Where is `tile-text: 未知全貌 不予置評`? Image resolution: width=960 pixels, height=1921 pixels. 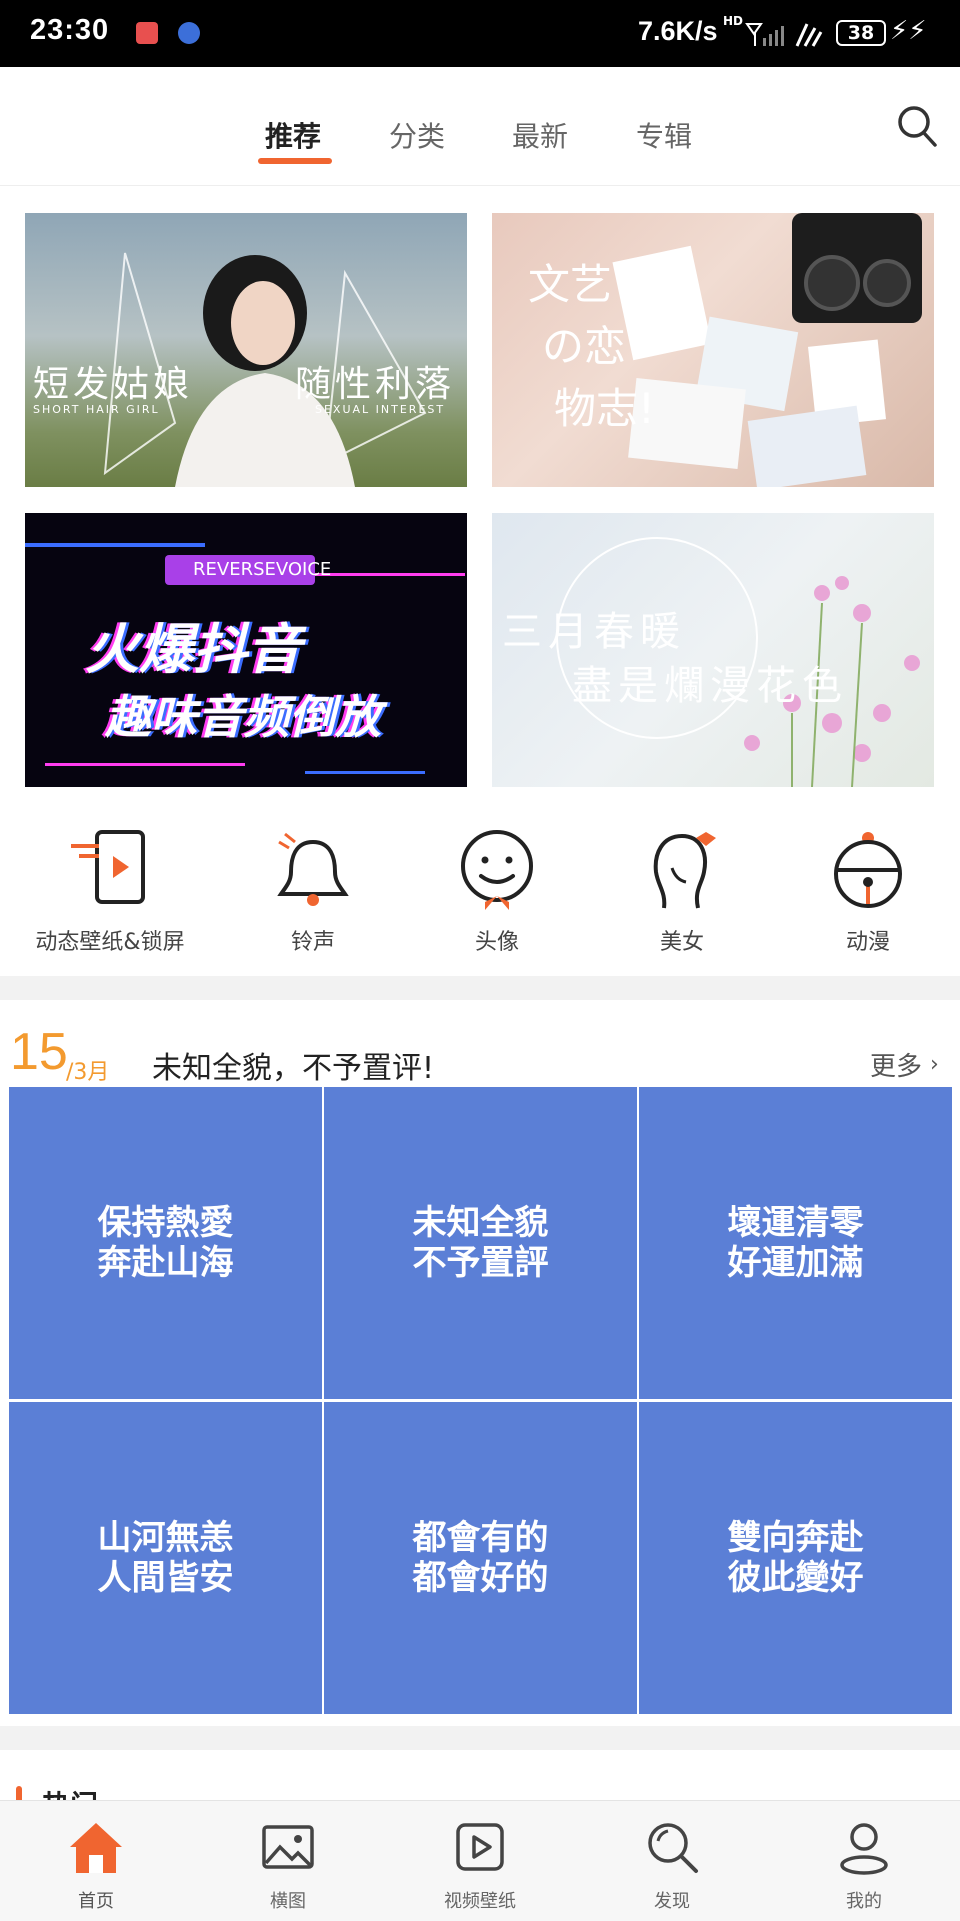
tile-text: 未知全貌 不予置評 is located at coordinates (480, 1243).